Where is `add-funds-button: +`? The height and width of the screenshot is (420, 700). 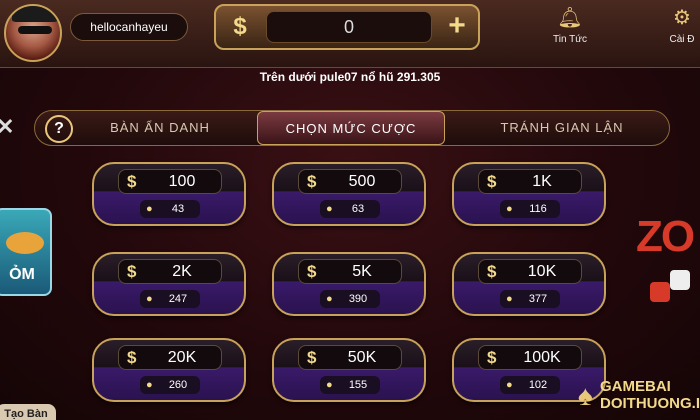 add-funds-button: + is located at coordinates (457, 27).